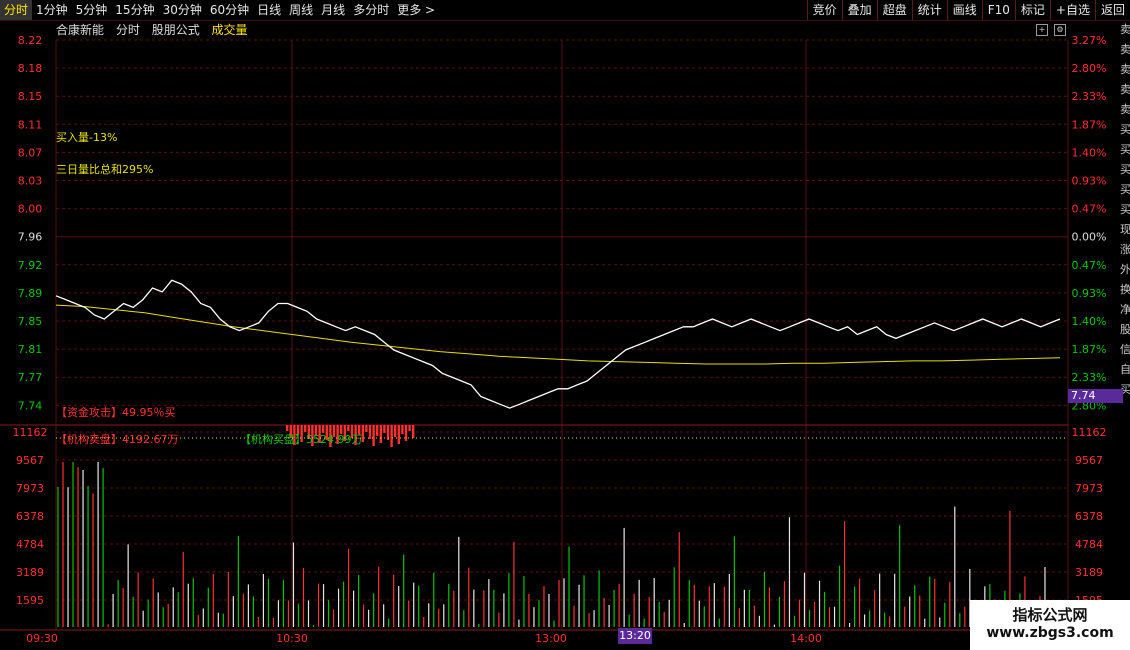 Image resolution: width=1130 pixels, height=650 pixels. What do you see at coordinates (30, 405) in the screenshot?
I see `price-tick-label: 7.74` at bounding box center [30, 405].